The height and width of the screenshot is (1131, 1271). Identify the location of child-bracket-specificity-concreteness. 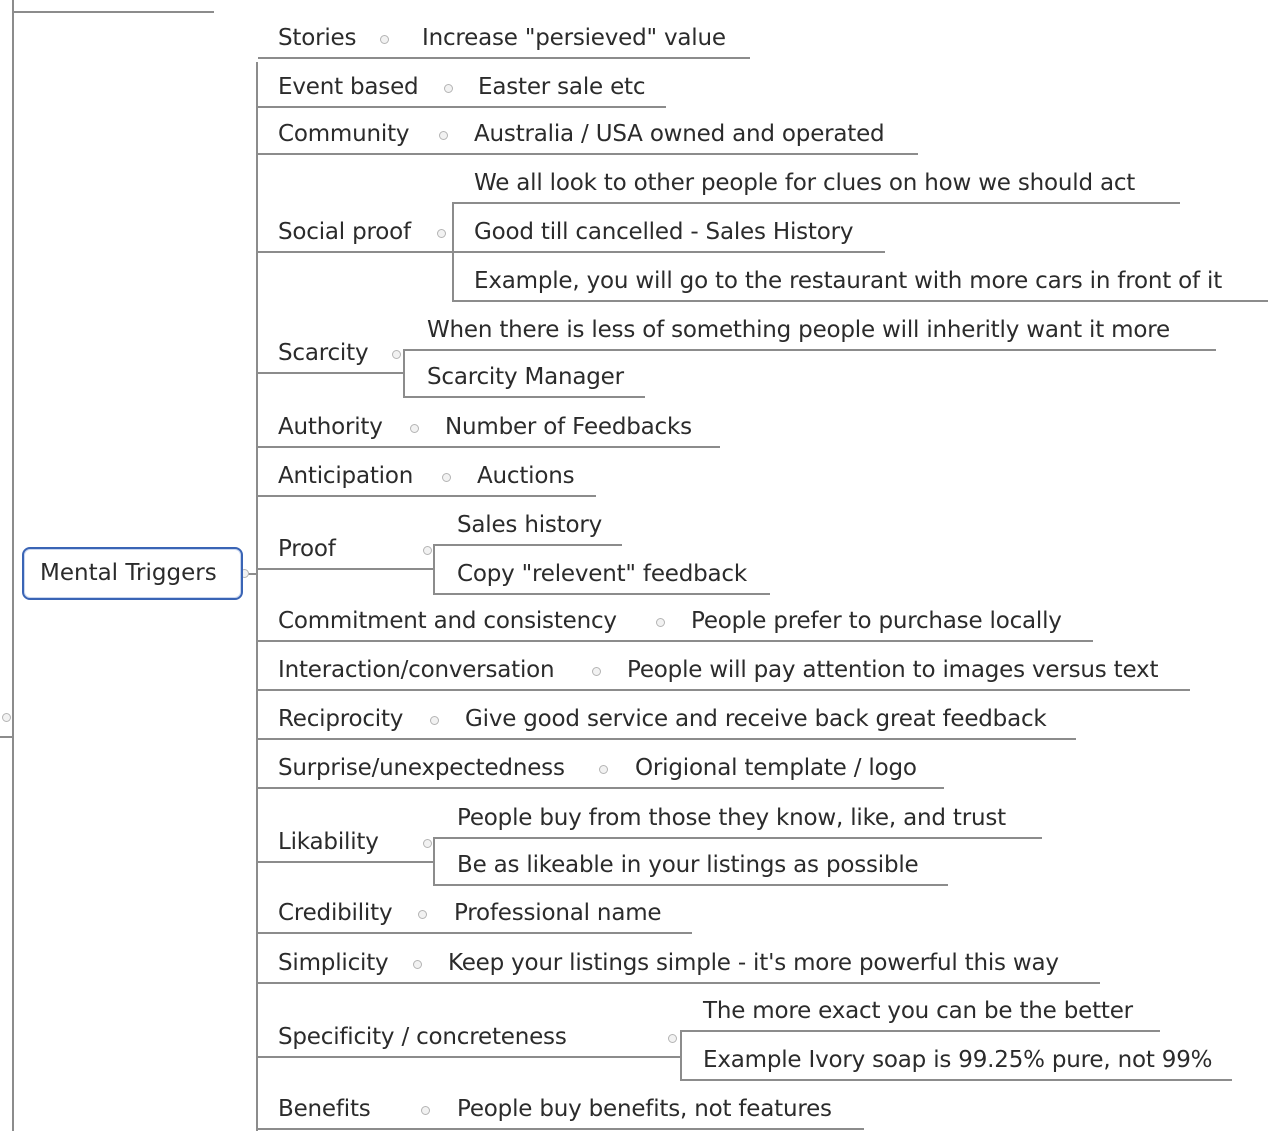
(681, 1055).